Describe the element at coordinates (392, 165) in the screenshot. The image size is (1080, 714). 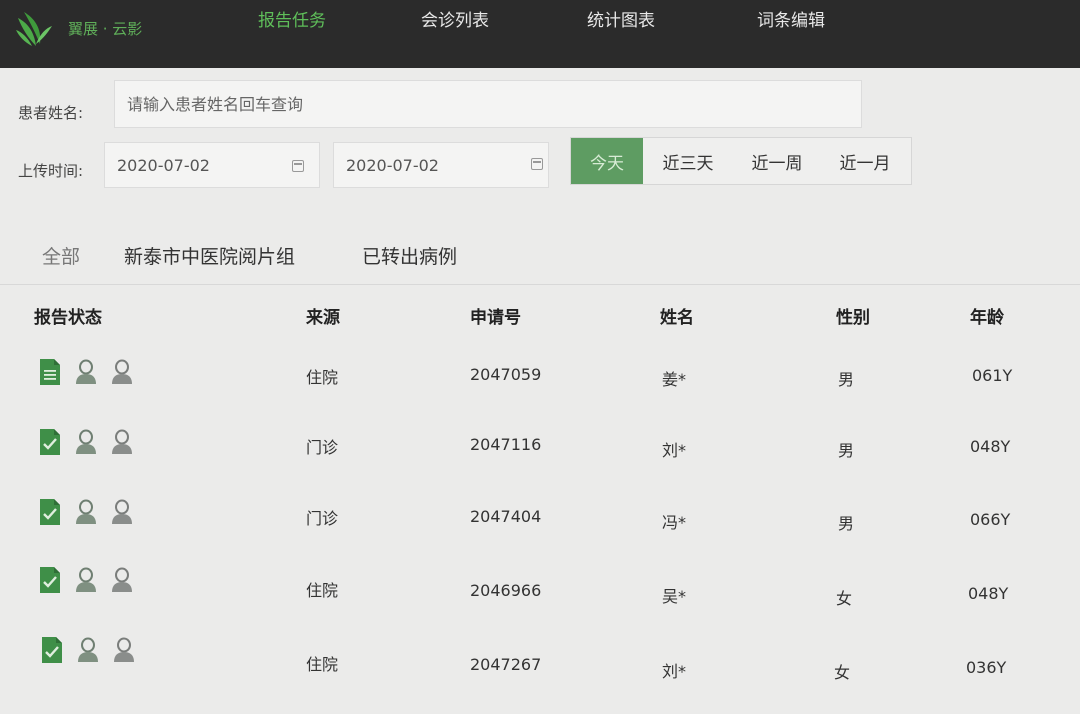
I see `date-to-value: 2020-07-02` at that location.